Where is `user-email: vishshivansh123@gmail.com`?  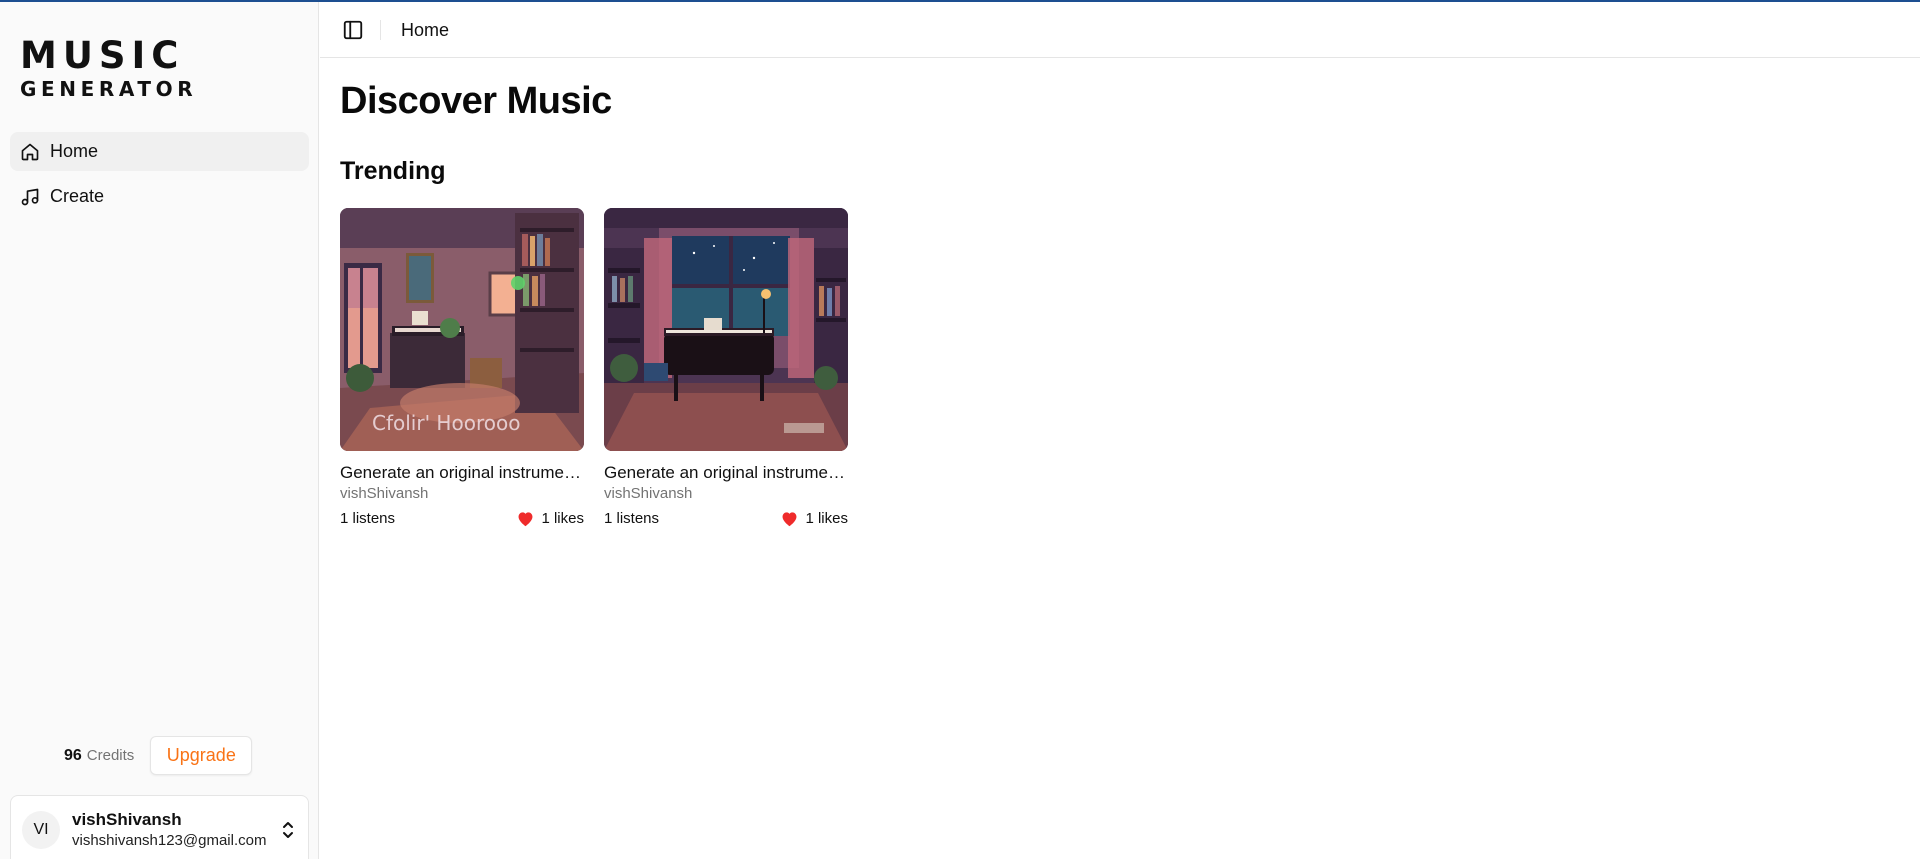
user-email: vishshivansh123@gmail.com is located at coordinates (169, 840).